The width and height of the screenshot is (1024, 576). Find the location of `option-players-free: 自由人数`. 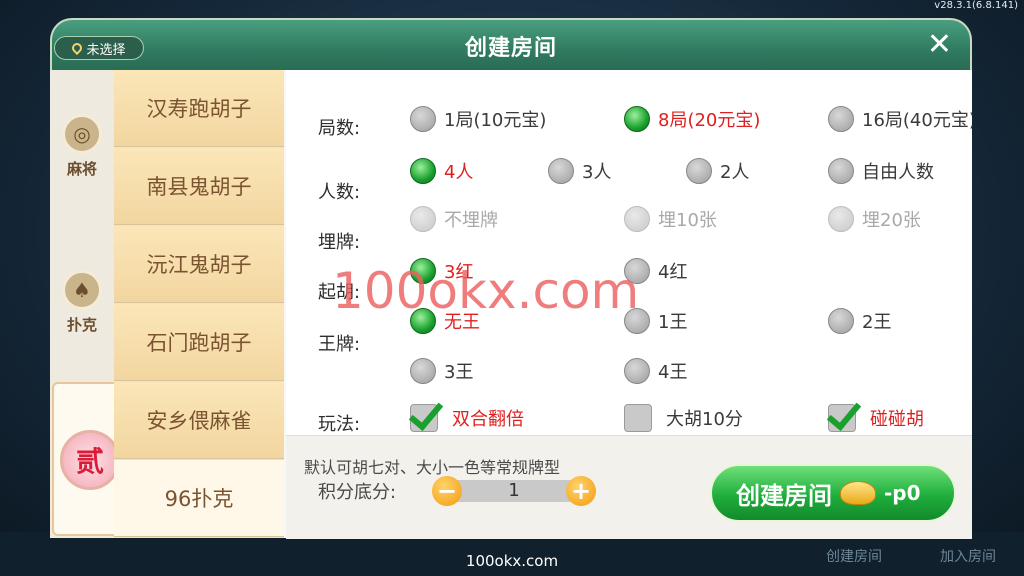

option-players-free: 自由人数 is located at coordinates (881, 171).